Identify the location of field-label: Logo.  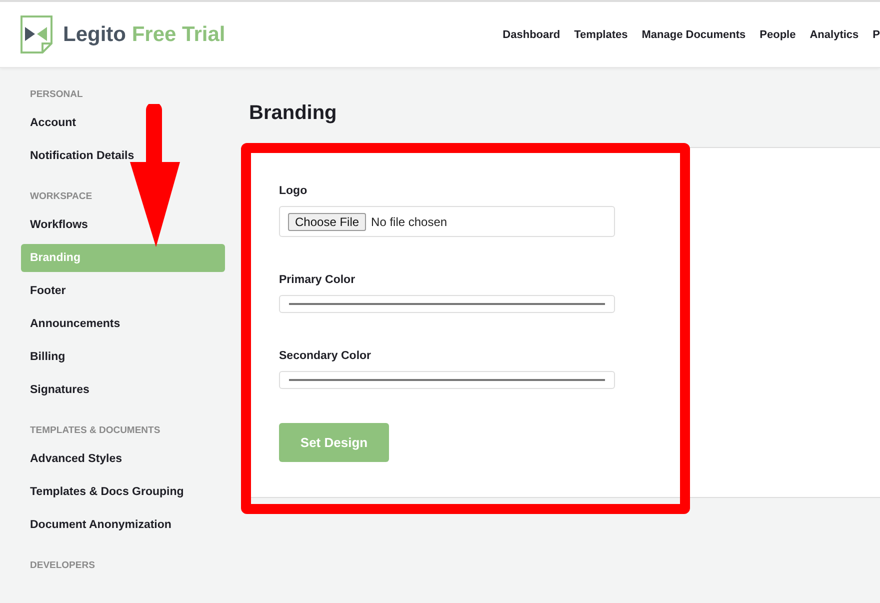
(293, 191).